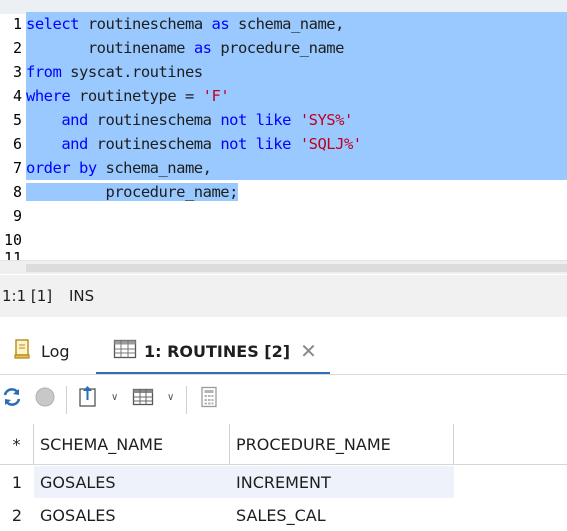 This screenshot has height=531, width=567. I want to click on stop-icon, so click(45, 399).